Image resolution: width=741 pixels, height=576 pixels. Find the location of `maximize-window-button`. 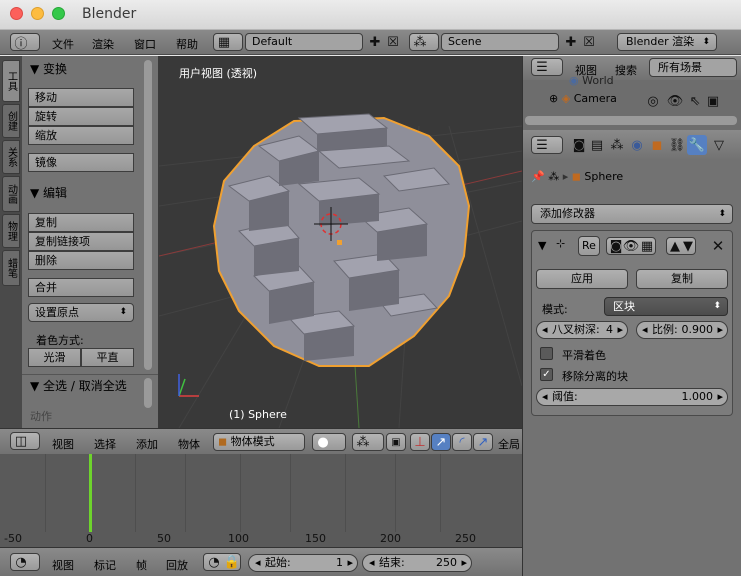

maximize-window-button is located at coordinates (58, 13).